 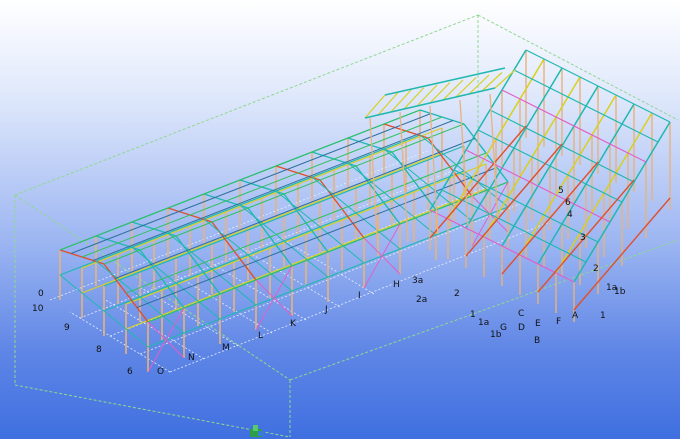 I want to click on grid-label-e: E, so click(x=538, y=324).